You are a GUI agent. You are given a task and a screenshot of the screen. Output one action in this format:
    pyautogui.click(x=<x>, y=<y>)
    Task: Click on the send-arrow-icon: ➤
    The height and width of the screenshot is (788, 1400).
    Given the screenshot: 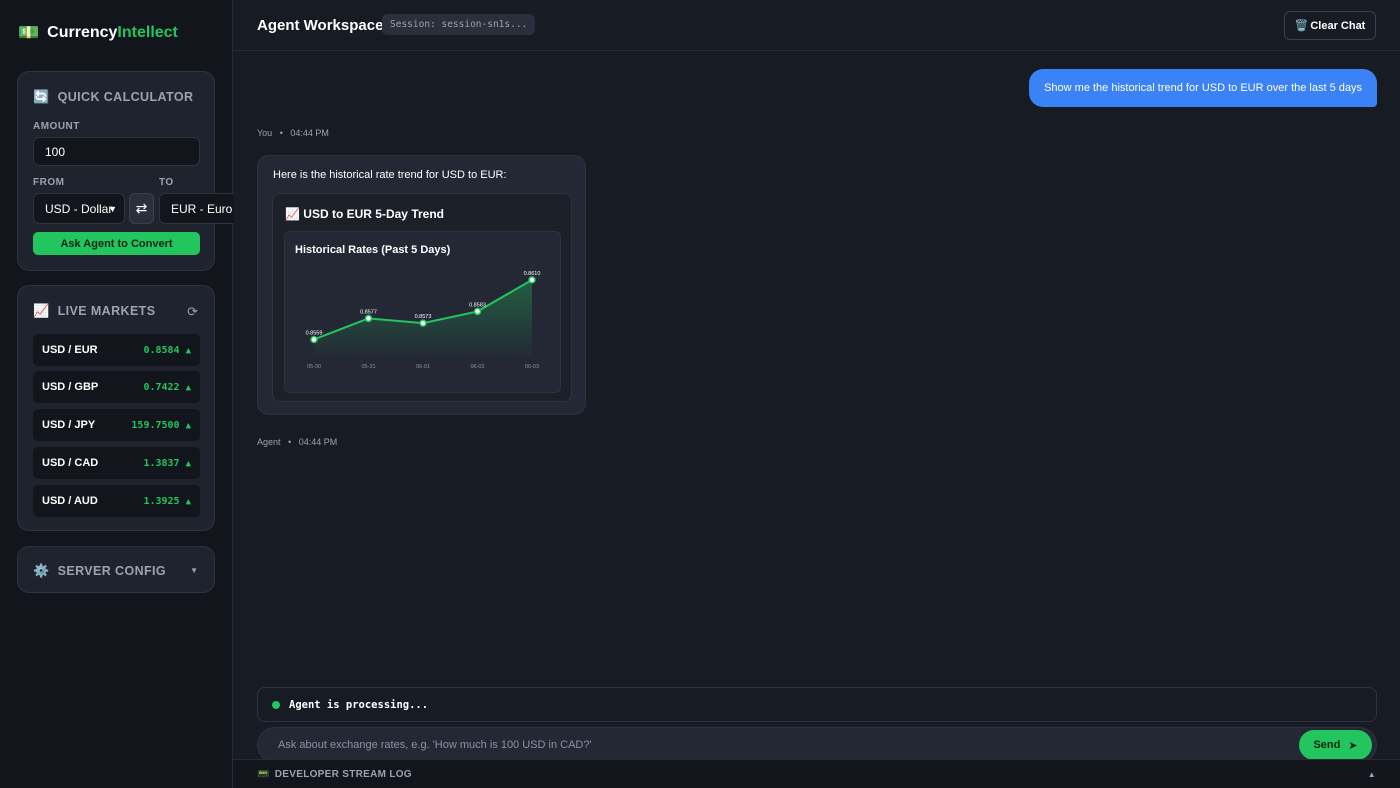 What is the action you would take?
    pyautogui.click(x=1353, y=745)
    